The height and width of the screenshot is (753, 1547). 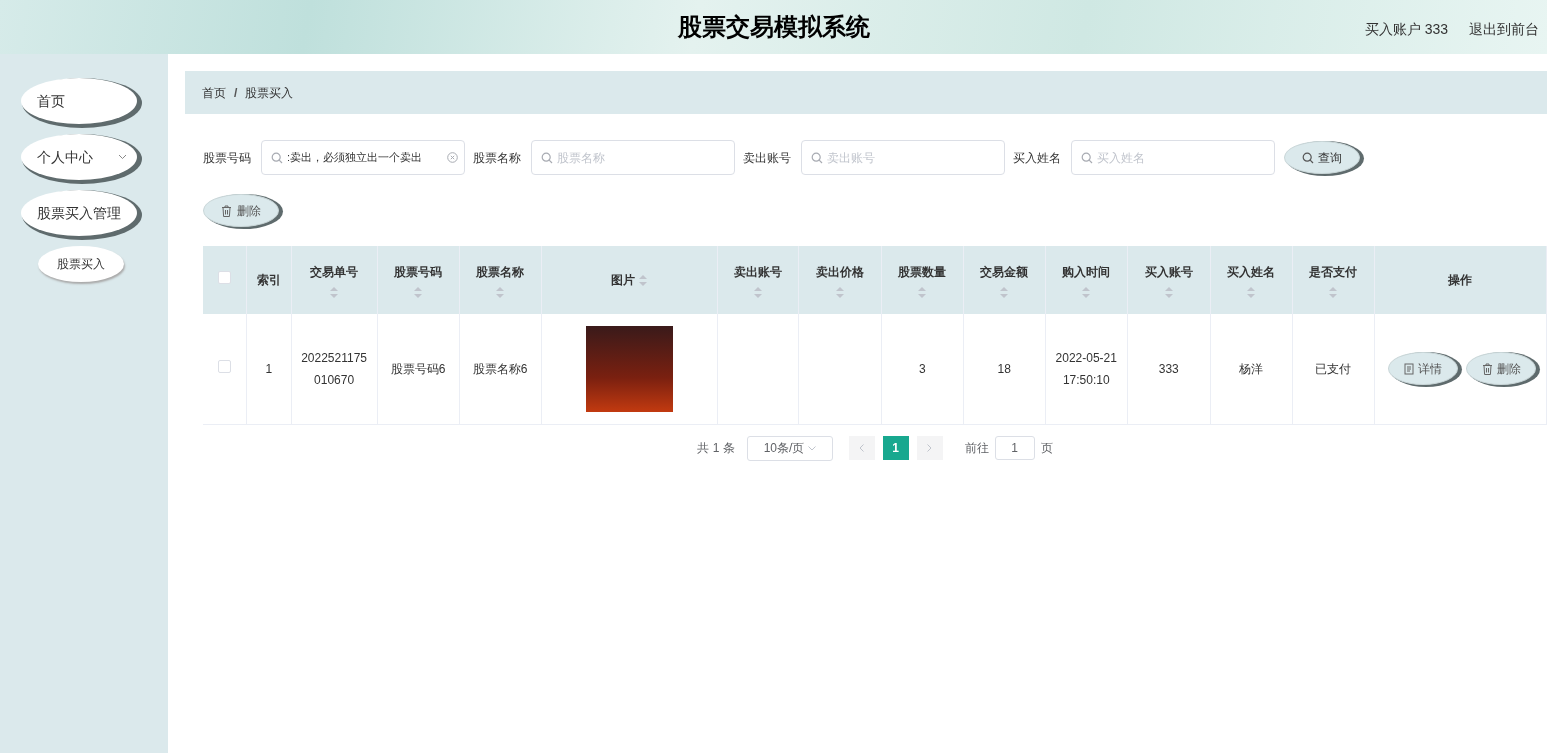 What do you see at coordinates (334, 272) in the screenshot?
I see `column-header: 交易单号` at bounding box center [334, 272].